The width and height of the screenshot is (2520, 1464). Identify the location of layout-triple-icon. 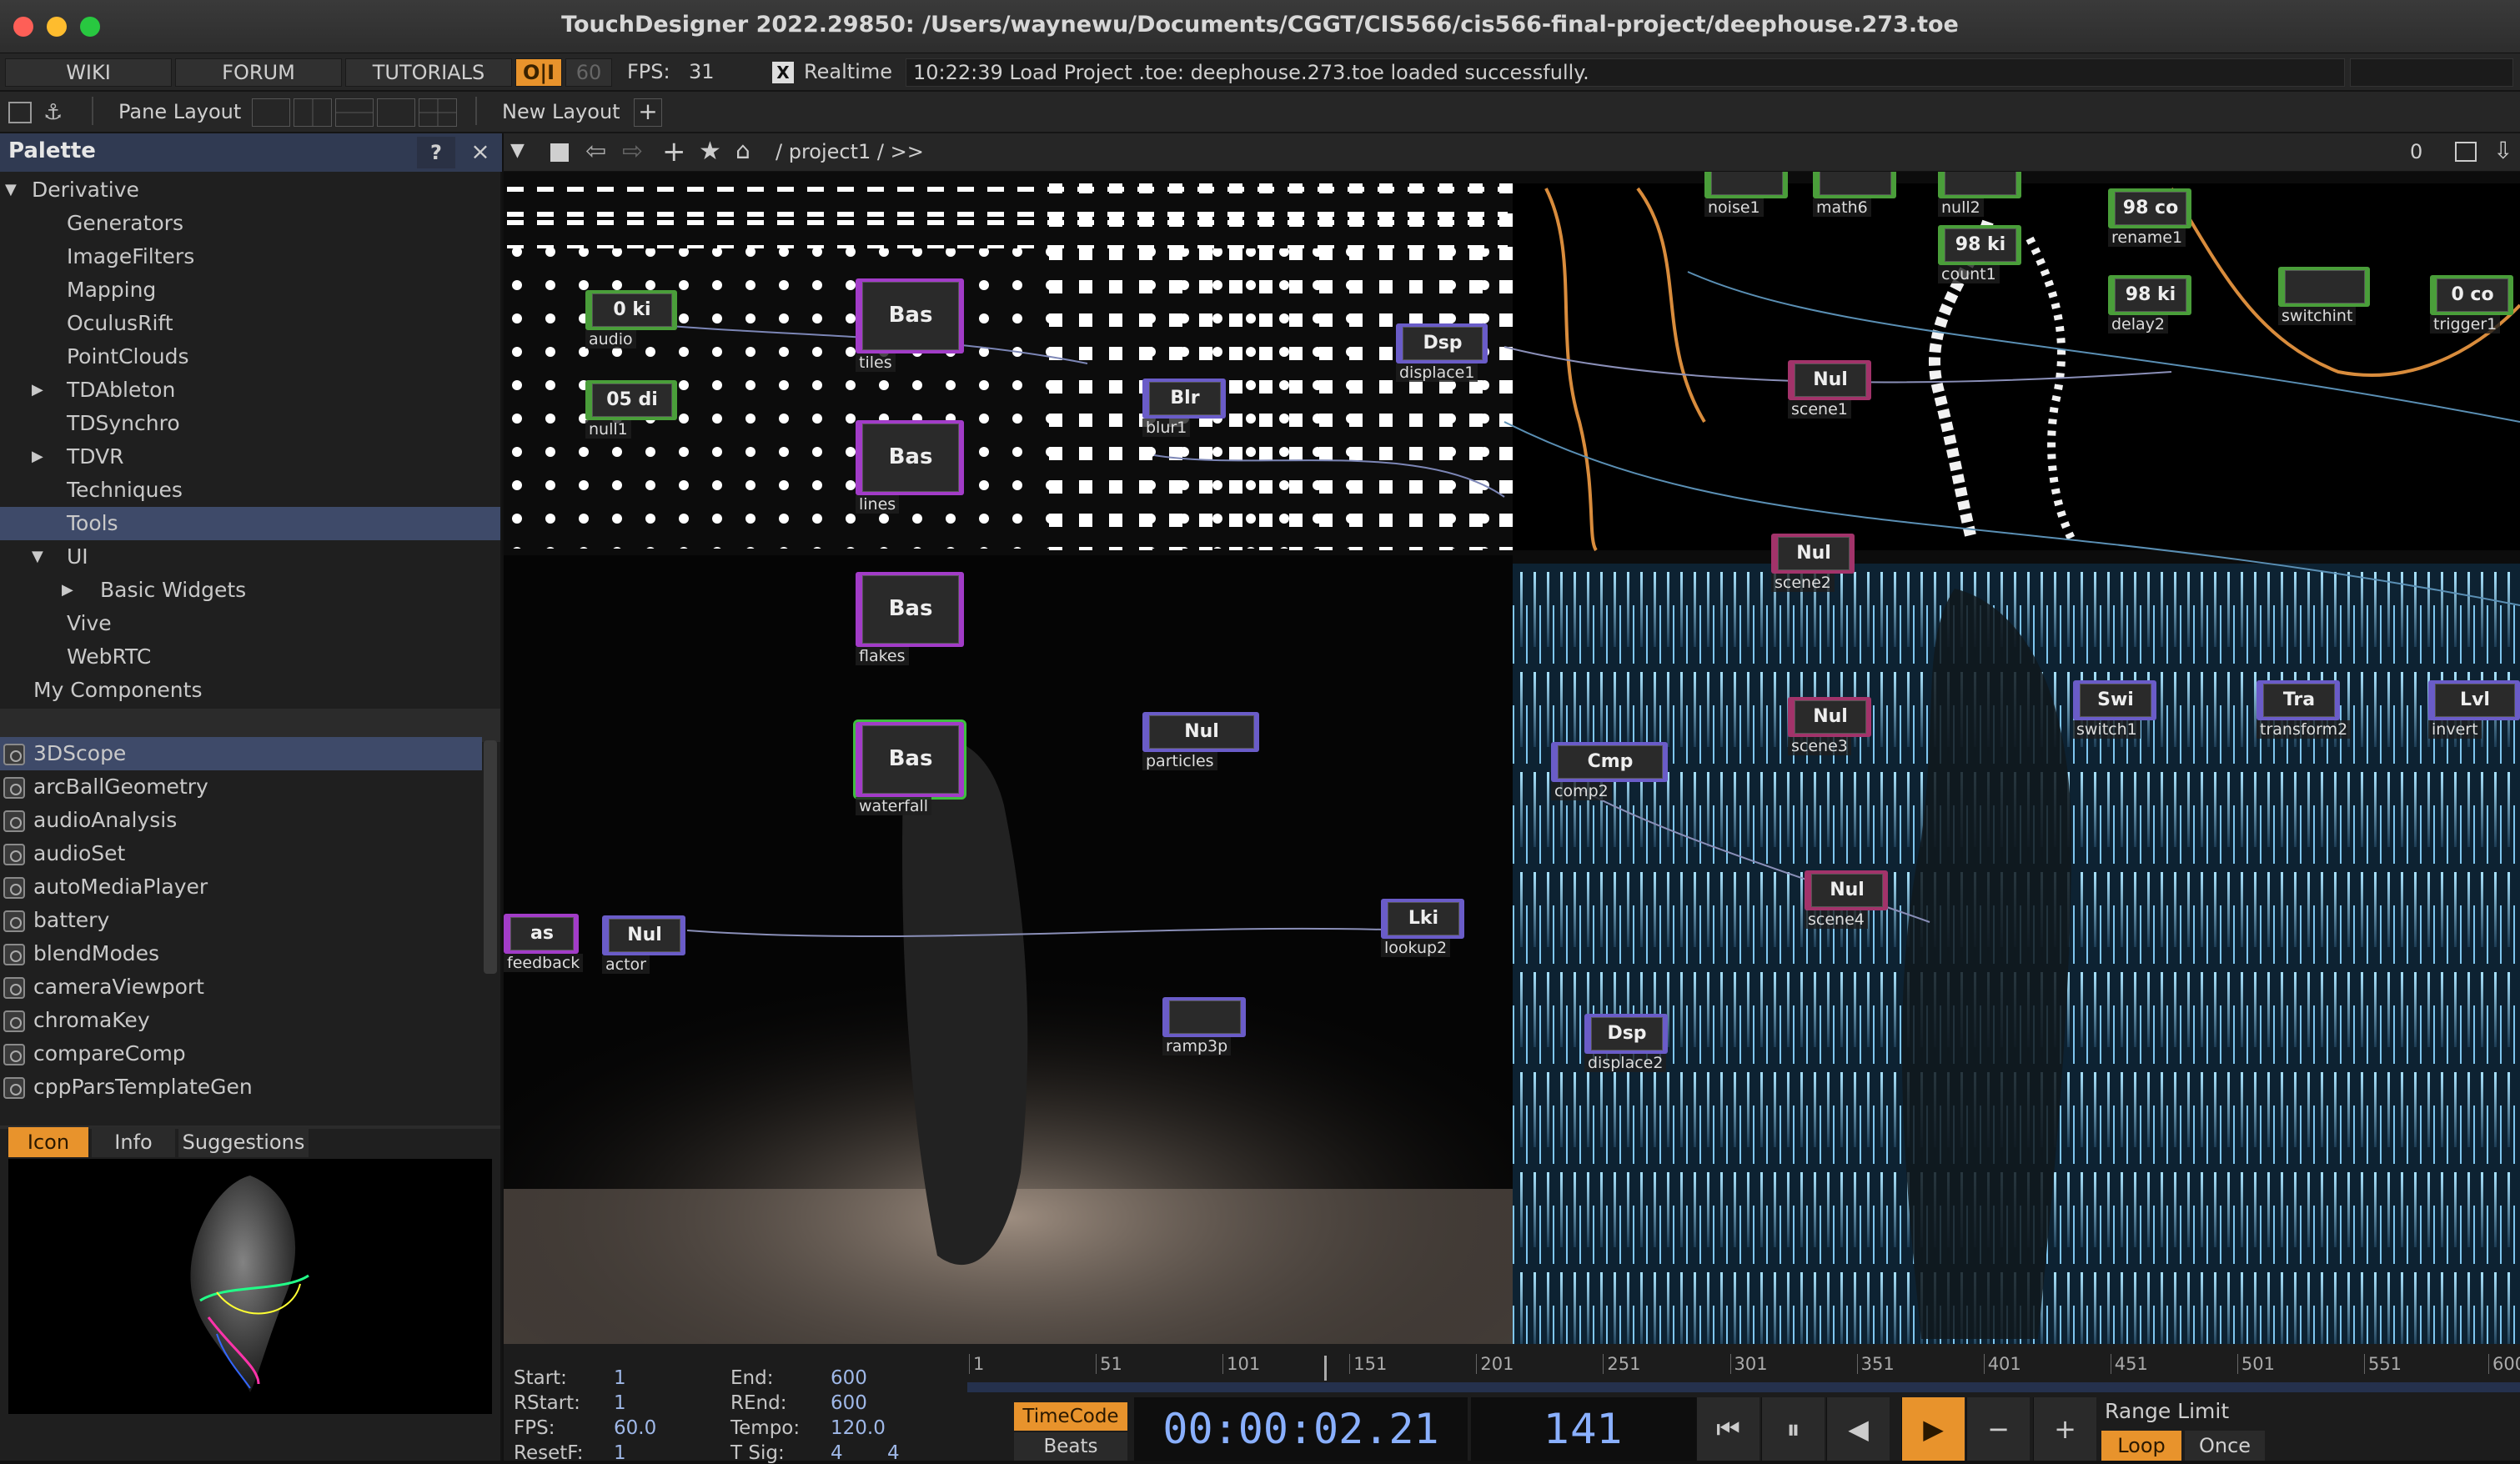
(396, 113).